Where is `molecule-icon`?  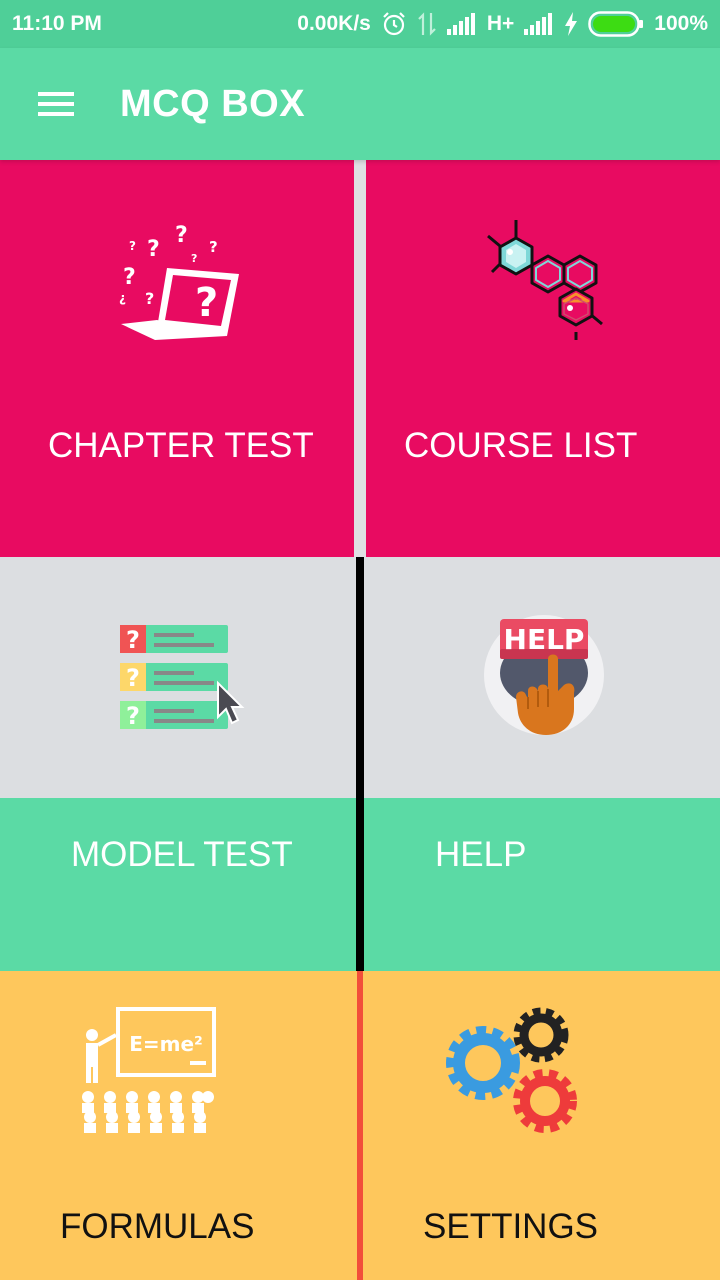
molecule-icon is located at coordinates (546, 282).